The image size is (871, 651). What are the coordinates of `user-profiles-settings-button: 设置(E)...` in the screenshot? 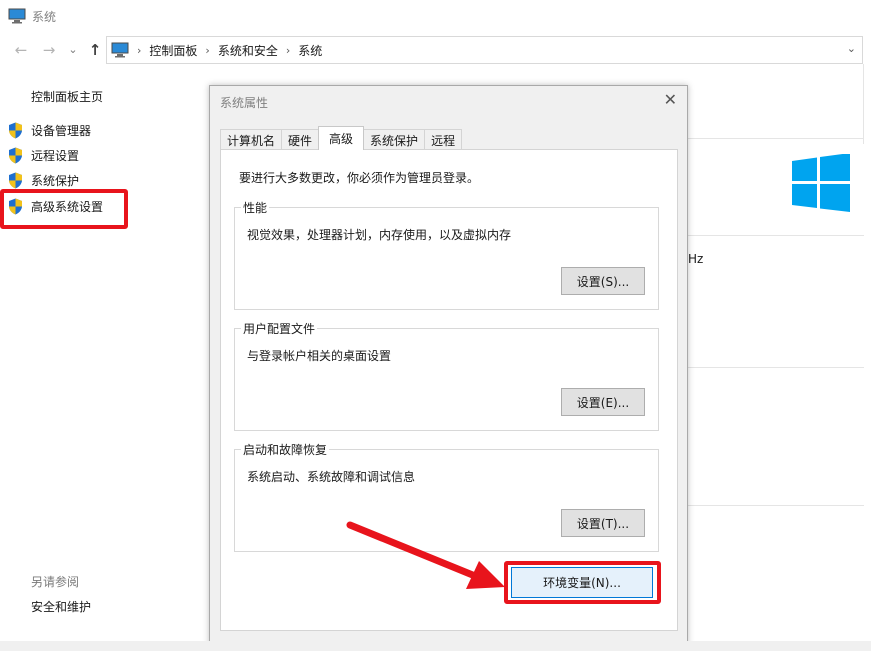 It's located at (603, 402).